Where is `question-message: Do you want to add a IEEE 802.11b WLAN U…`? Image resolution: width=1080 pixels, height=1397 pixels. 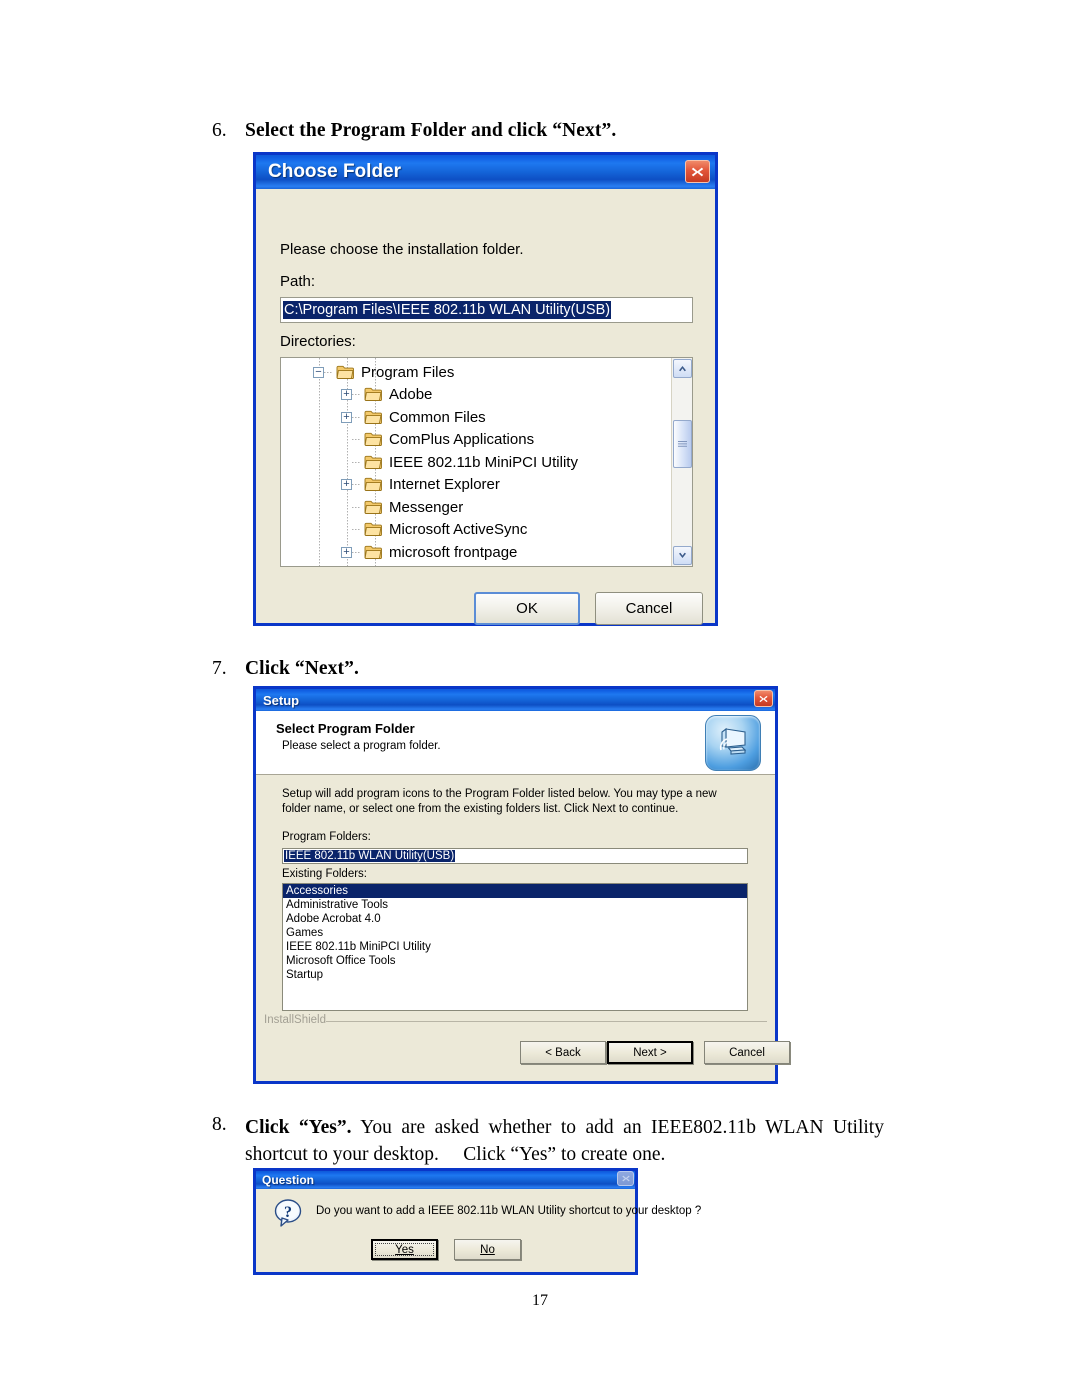 question-message: Do you want to add a IEEE 802.11b WLAN U… is located at coordinates (509, 1211).